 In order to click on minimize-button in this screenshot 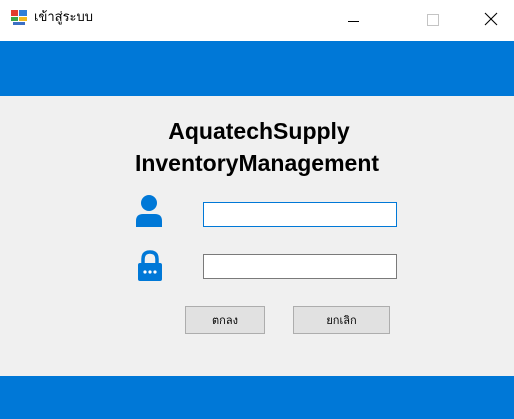, I will do `click(353, 20)`.